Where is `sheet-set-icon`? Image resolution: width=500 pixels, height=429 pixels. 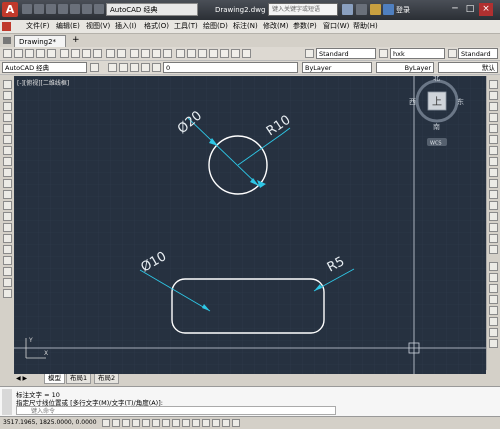
sheet-set-icon is located at coordinates (213, 53).